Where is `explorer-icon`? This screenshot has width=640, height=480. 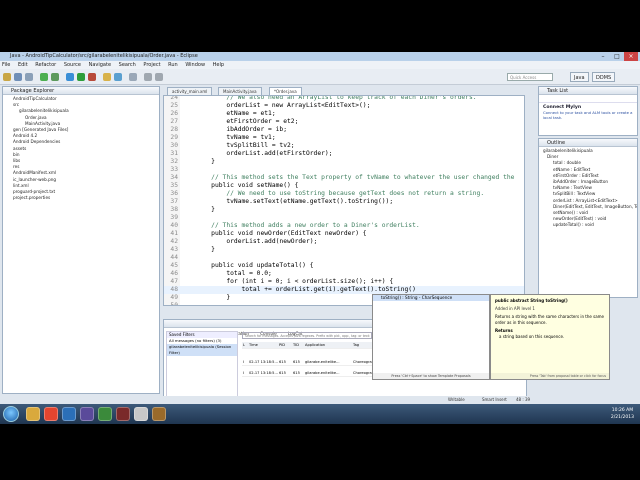 explorer-icon is located at coordinates (33, 414).